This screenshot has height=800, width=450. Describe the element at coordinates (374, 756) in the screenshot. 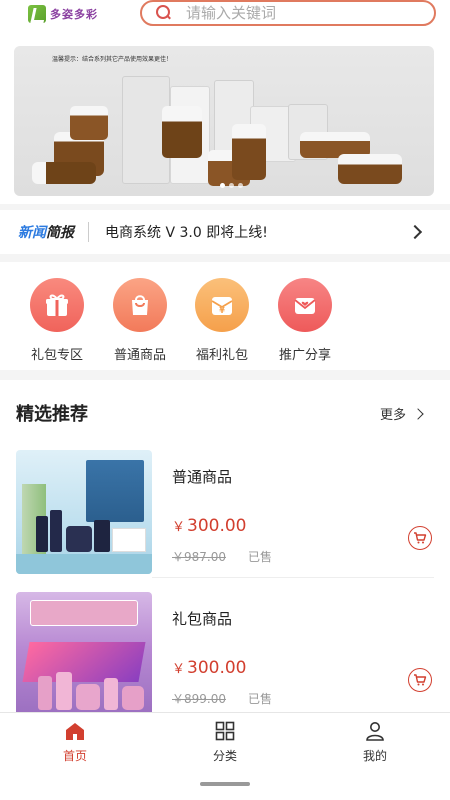

I see `tab-label: 我的` at that location.